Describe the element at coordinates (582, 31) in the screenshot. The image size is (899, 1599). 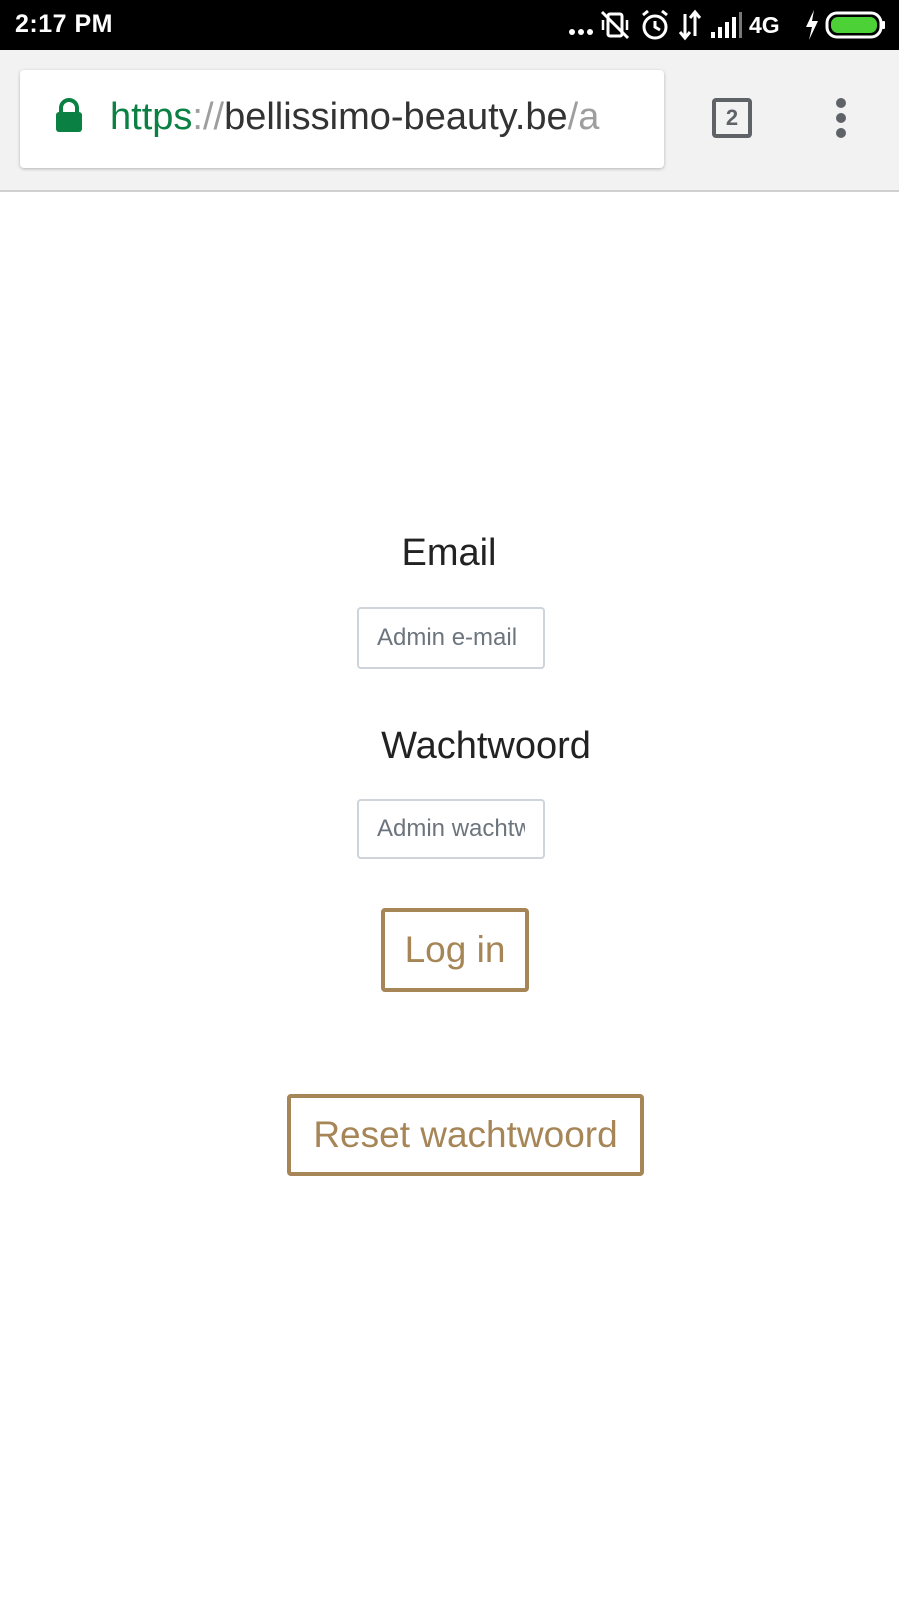
I see `more-dots-icon` at that location.